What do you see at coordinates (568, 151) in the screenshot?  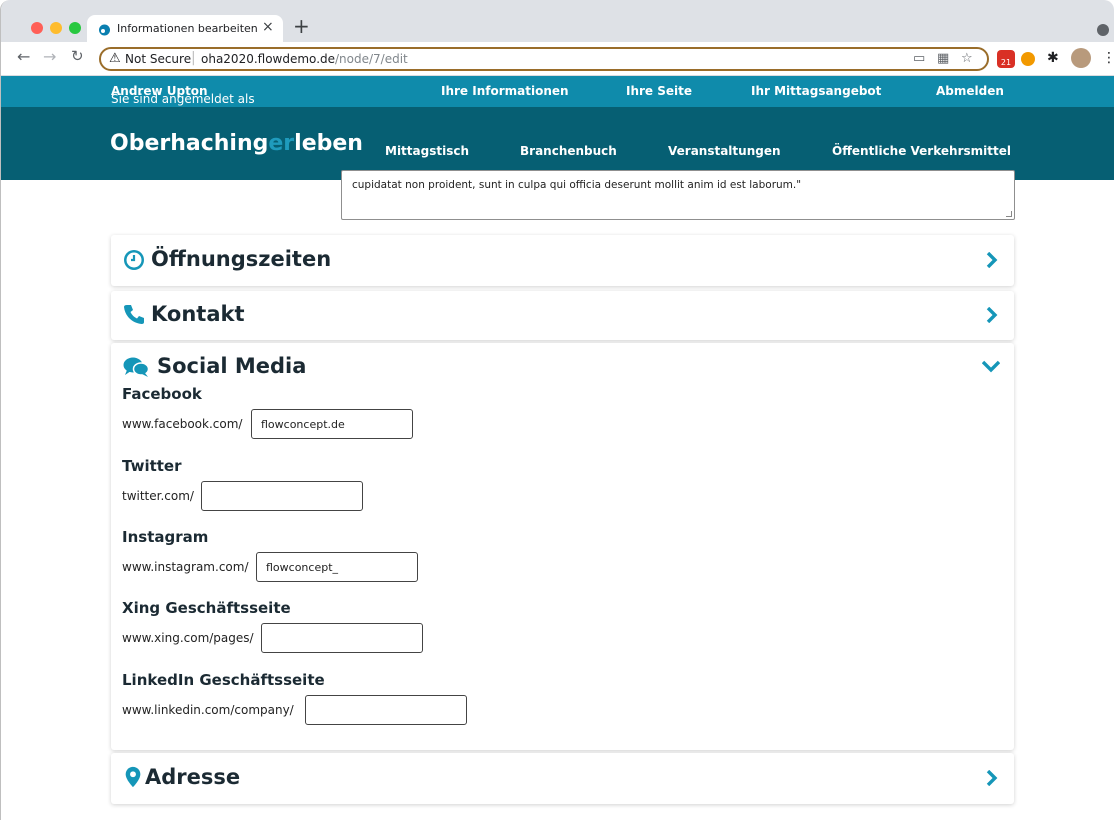 I see `nav-branchenbuch: Branchenbuch` at bounding box center [568, 151].